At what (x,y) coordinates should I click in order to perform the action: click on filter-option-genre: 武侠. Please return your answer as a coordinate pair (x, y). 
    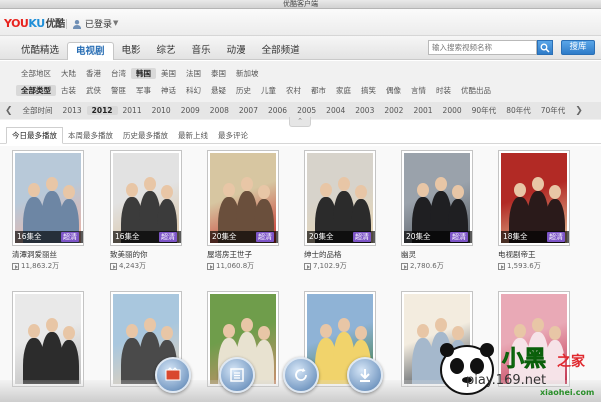
    Looking at the image, I should click on (93, 90).